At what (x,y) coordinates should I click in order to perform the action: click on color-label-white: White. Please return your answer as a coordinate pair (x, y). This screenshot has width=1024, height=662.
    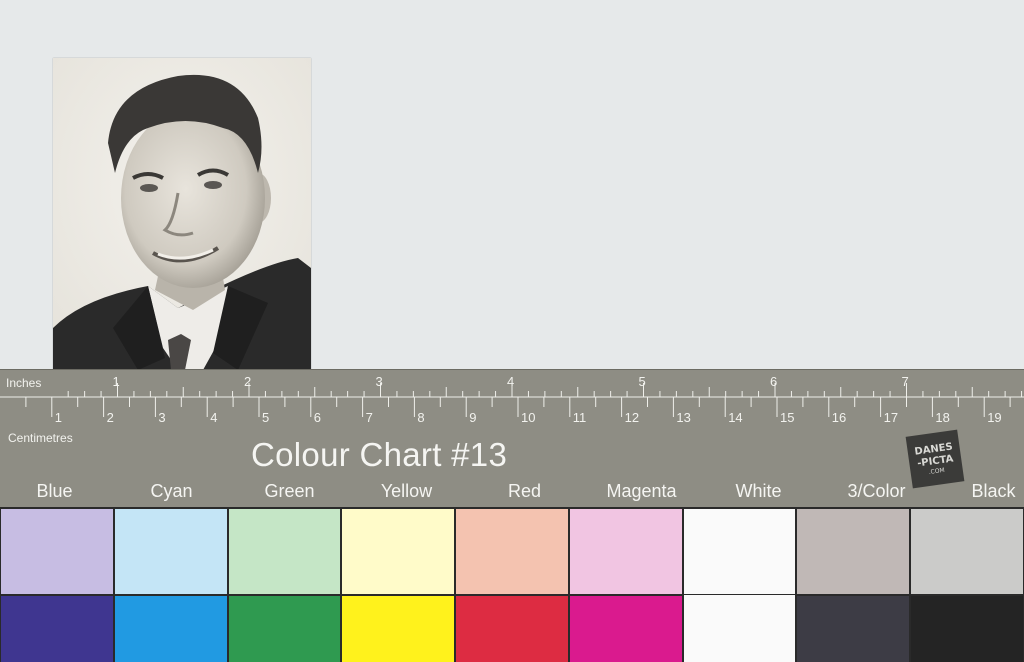
    Looking at the image, I should click on (758, 491).